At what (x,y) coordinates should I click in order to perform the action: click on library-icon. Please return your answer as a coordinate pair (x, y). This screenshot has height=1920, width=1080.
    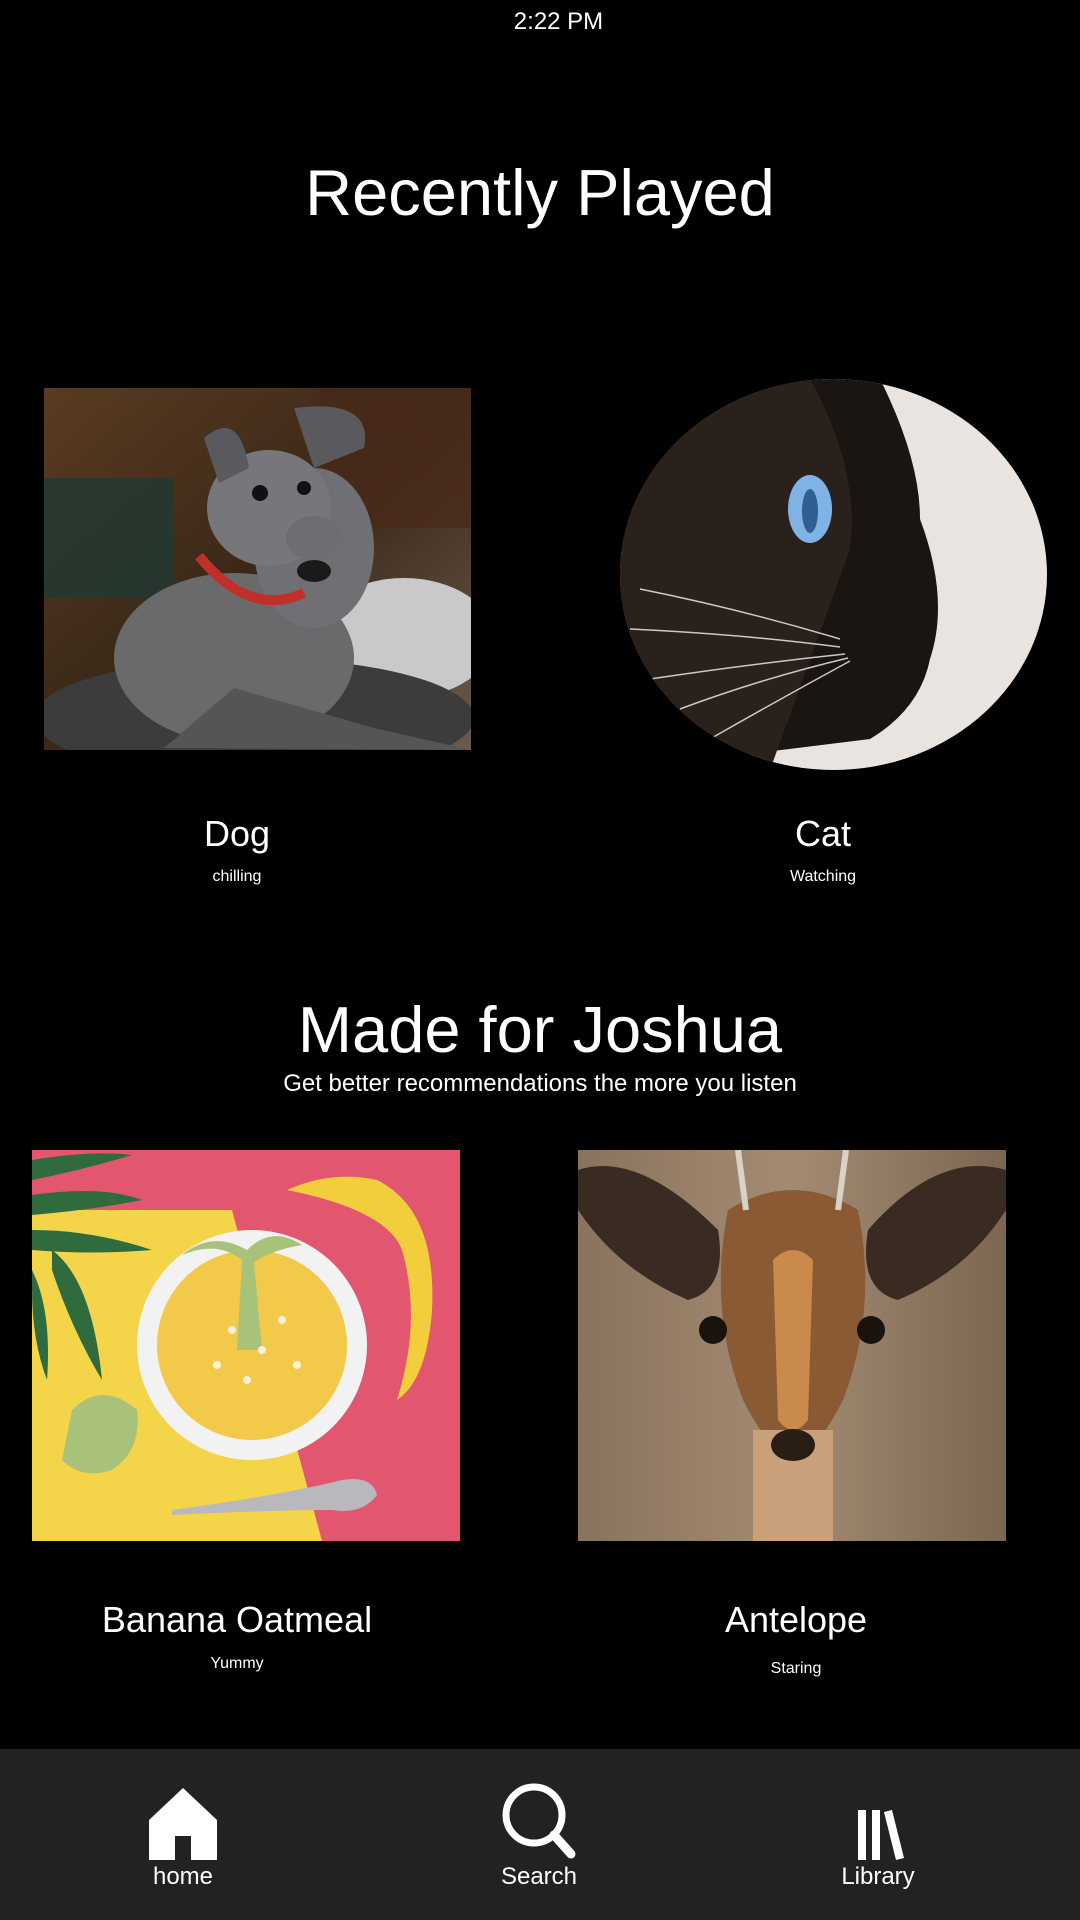
    Looking at the image, I should click on (878, 1822).